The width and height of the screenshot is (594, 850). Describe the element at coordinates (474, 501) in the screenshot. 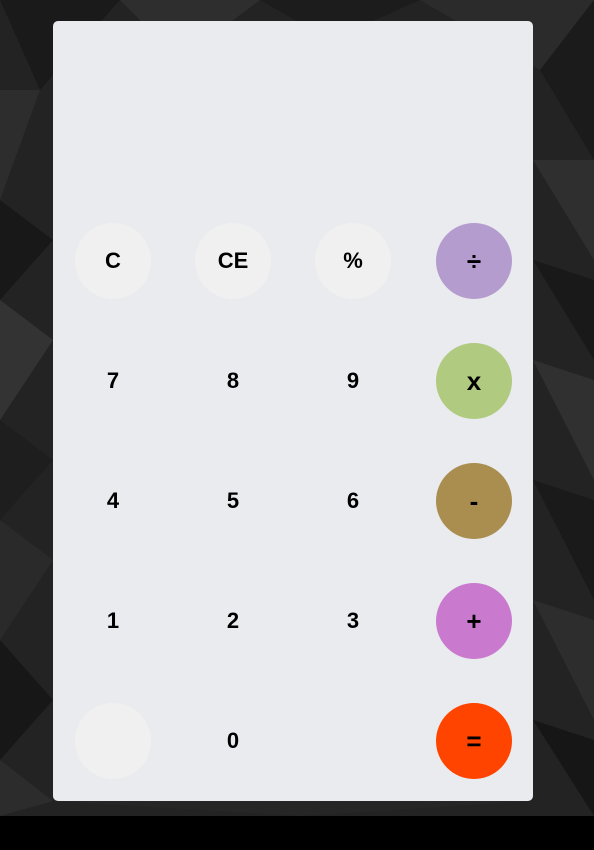

I see `subtract-button: -` at that location.